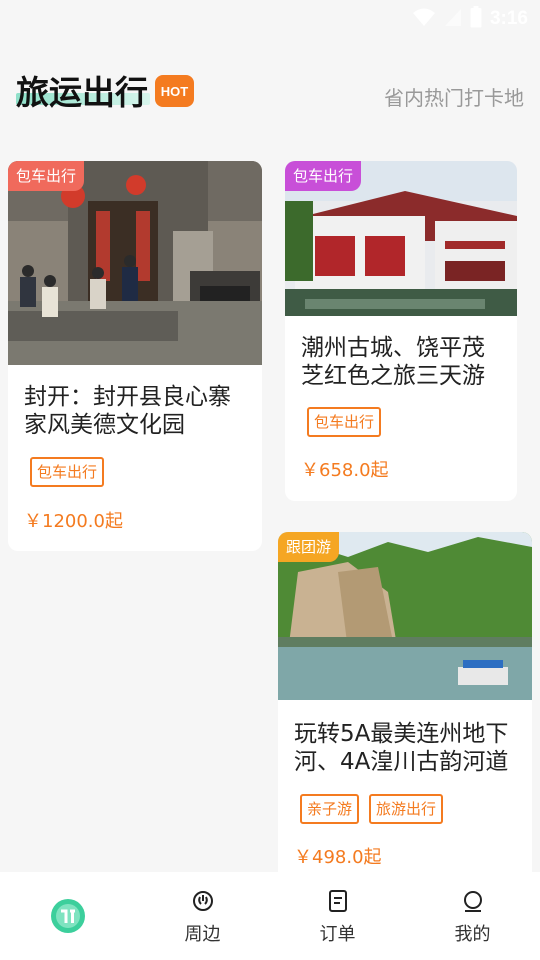  Describe the element at coordinates (473, 901) in the screenshot. I see `profile-icon` at that location.